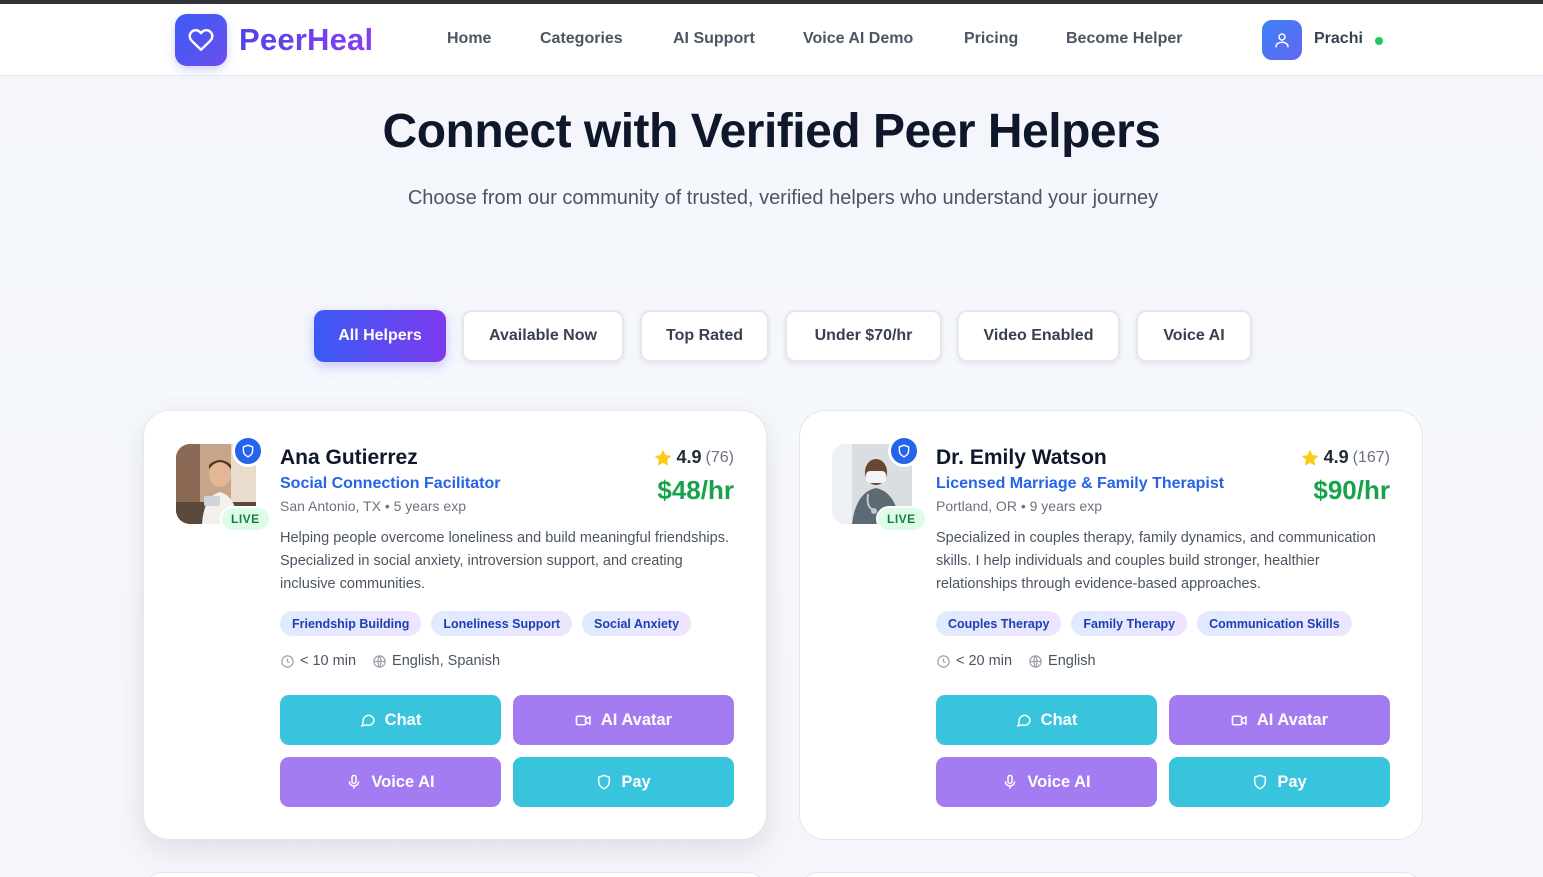  I want to click on user-avatar, so click(1282, 40).